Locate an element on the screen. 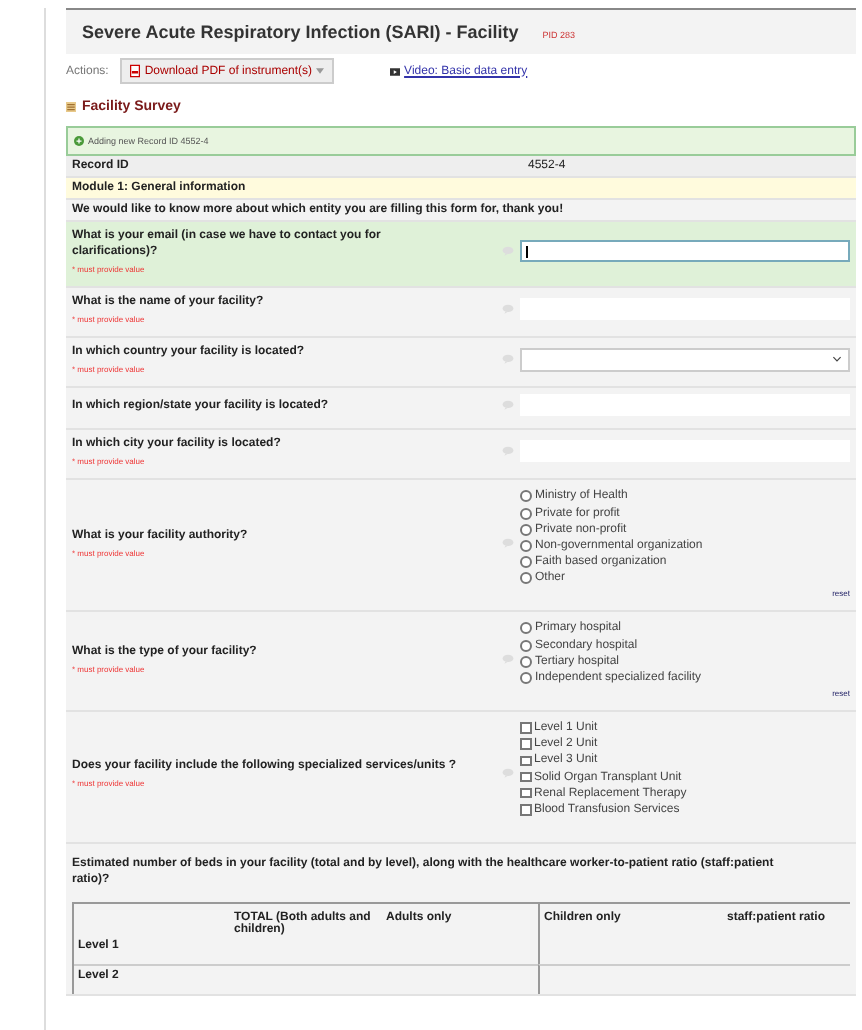 This screenshot has height=1030, width=862. plus-circle-icon is located at coordinates (79, 141).